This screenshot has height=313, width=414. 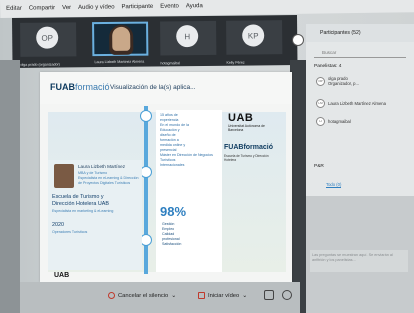 I want to click on menu-item-event: Evento, so click(x=169, y=7).